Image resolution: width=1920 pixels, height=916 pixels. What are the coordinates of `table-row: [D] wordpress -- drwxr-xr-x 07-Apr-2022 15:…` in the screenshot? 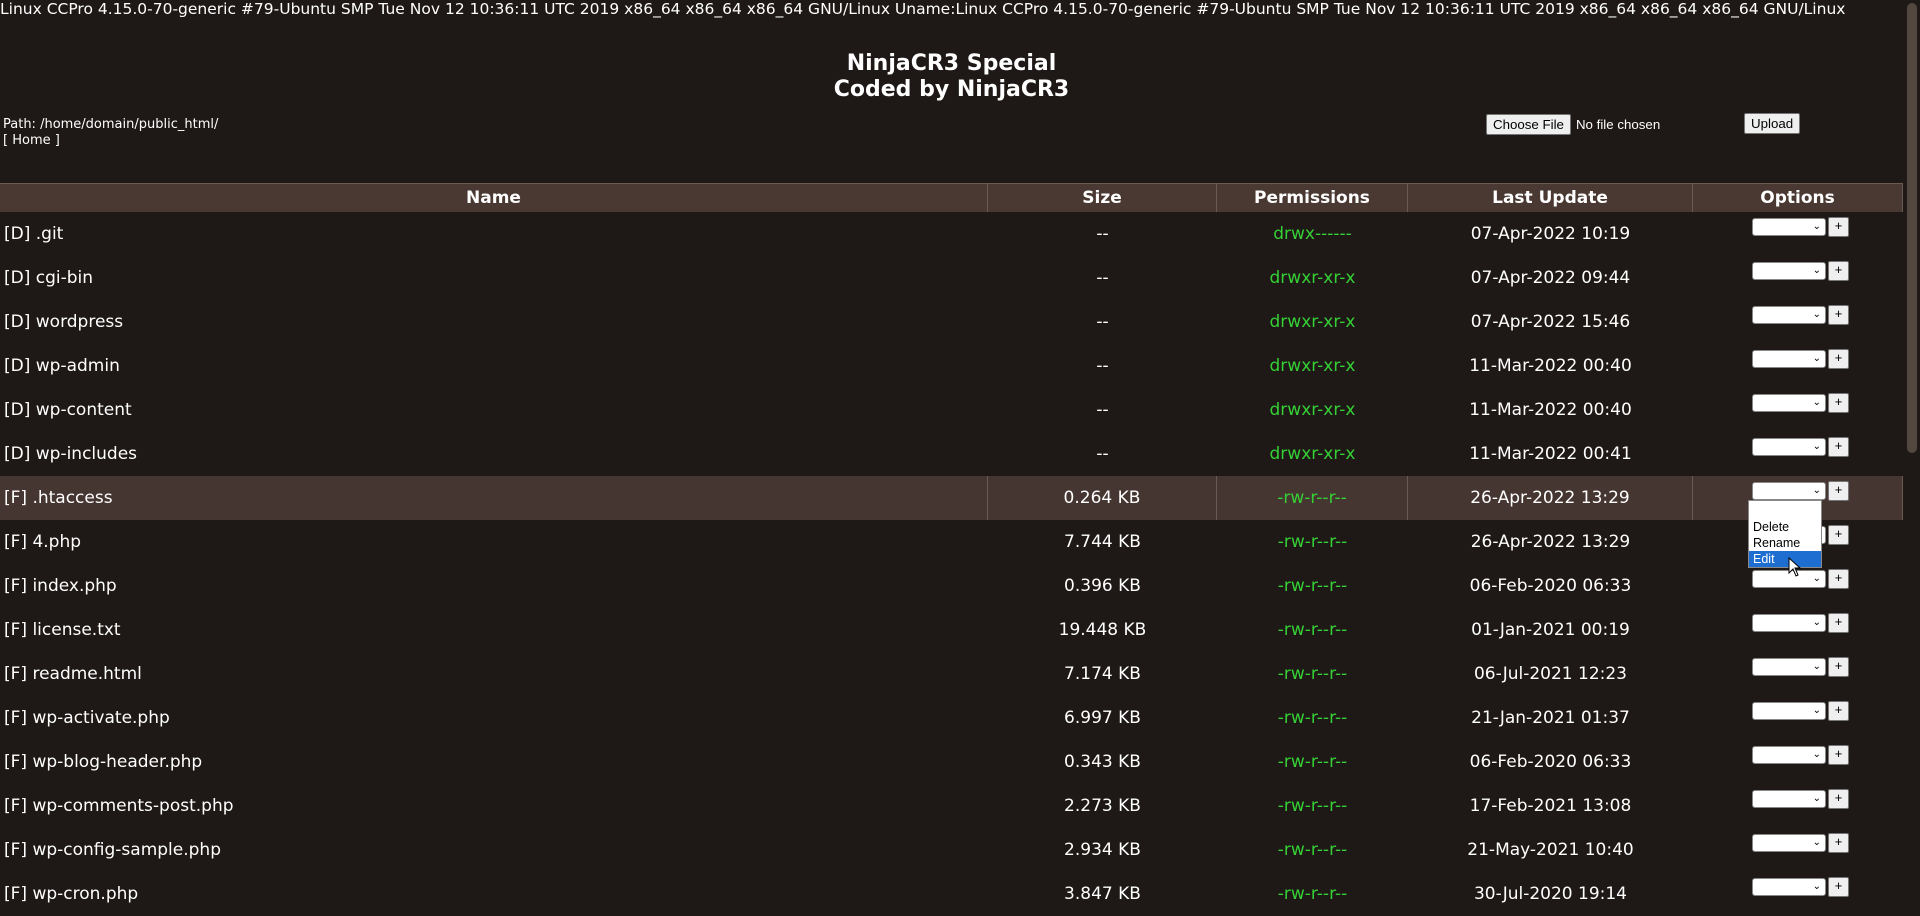 It's located at (951, 322).